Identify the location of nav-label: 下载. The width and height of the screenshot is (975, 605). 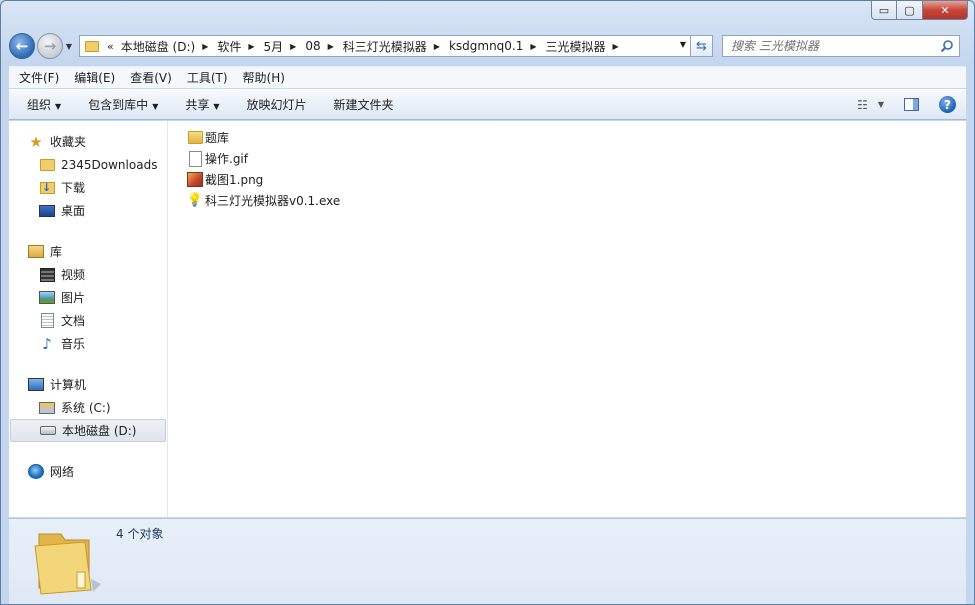
(73, 188).